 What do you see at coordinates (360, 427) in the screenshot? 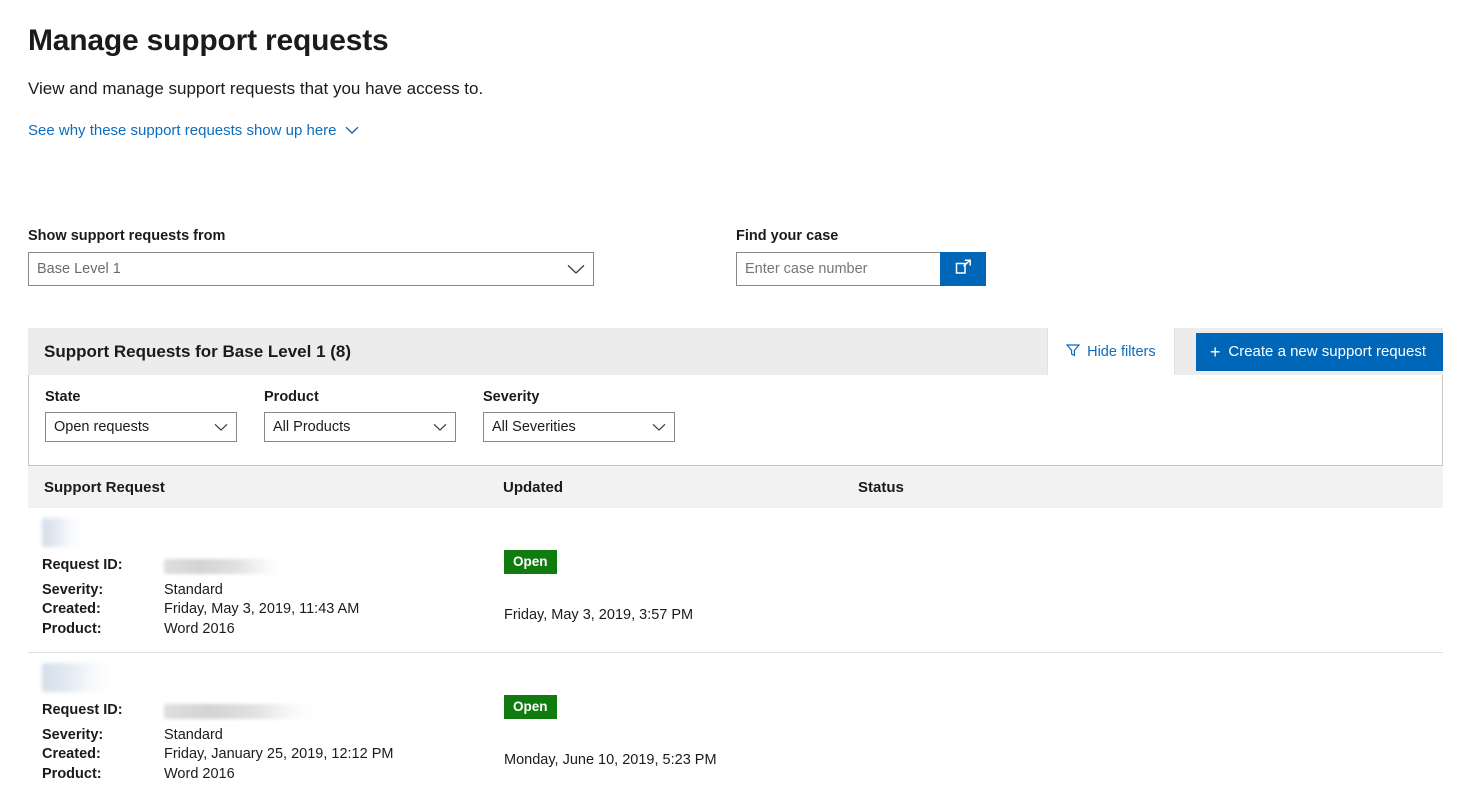
I see `product-filter-select: All Products` at bounding box center [360, 427].